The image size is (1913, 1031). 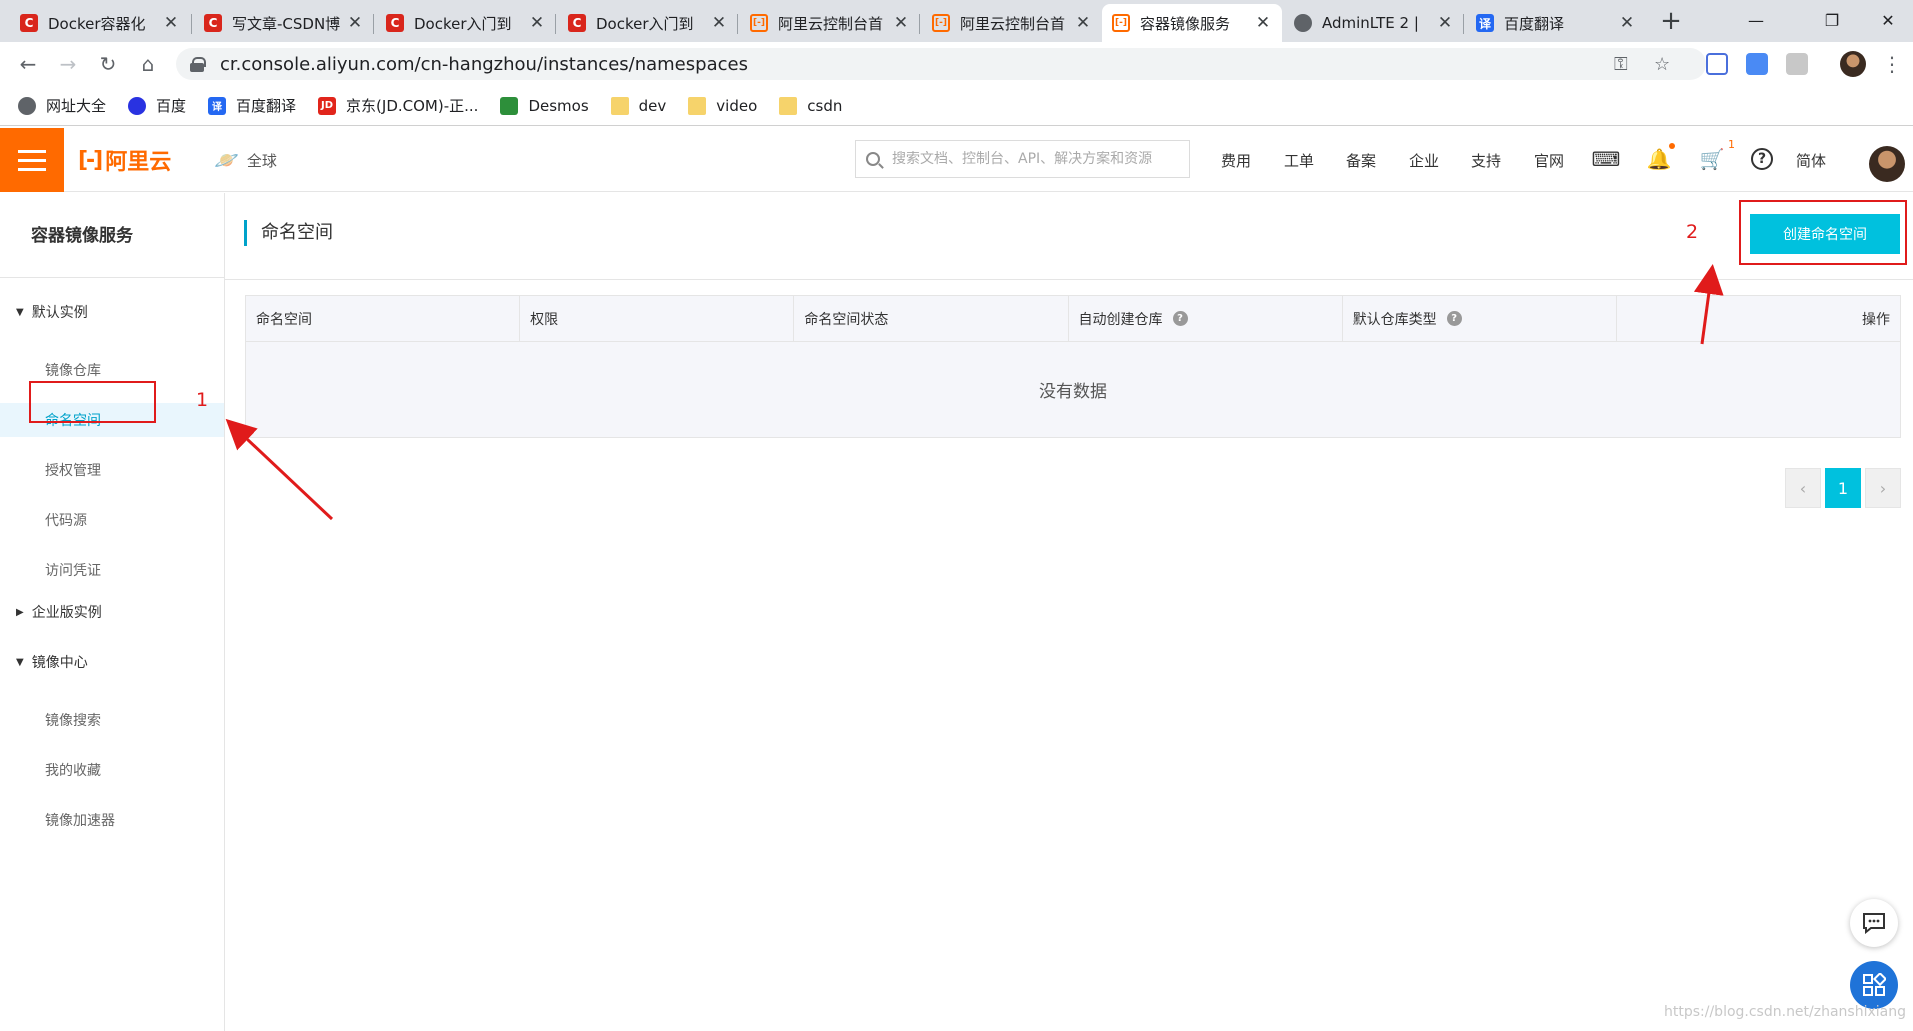 What do you see at coordinates (697, 105) in the screenshot?
I see `folder-icon` at bounding box center [697, 105].